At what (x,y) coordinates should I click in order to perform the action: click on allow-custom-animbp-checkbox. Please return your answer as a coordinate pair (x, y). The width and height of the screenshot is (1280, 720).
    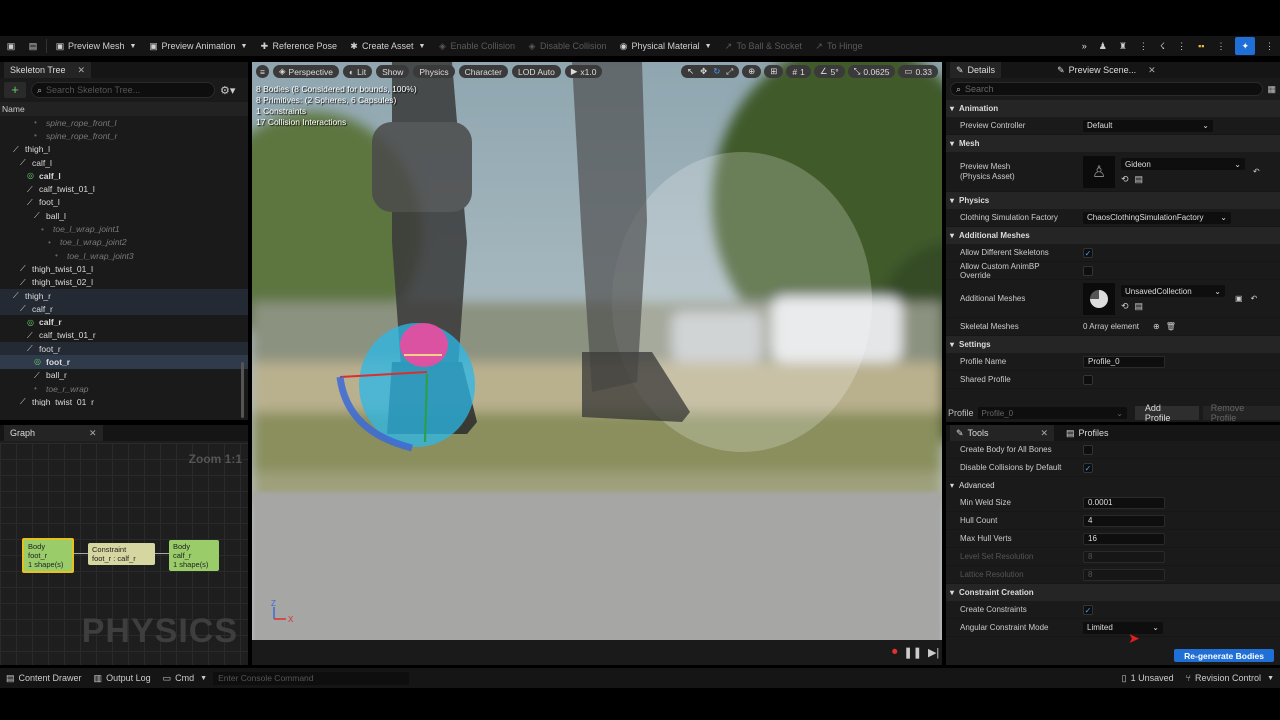
    Looking at the image, I should click on (1088, 270).